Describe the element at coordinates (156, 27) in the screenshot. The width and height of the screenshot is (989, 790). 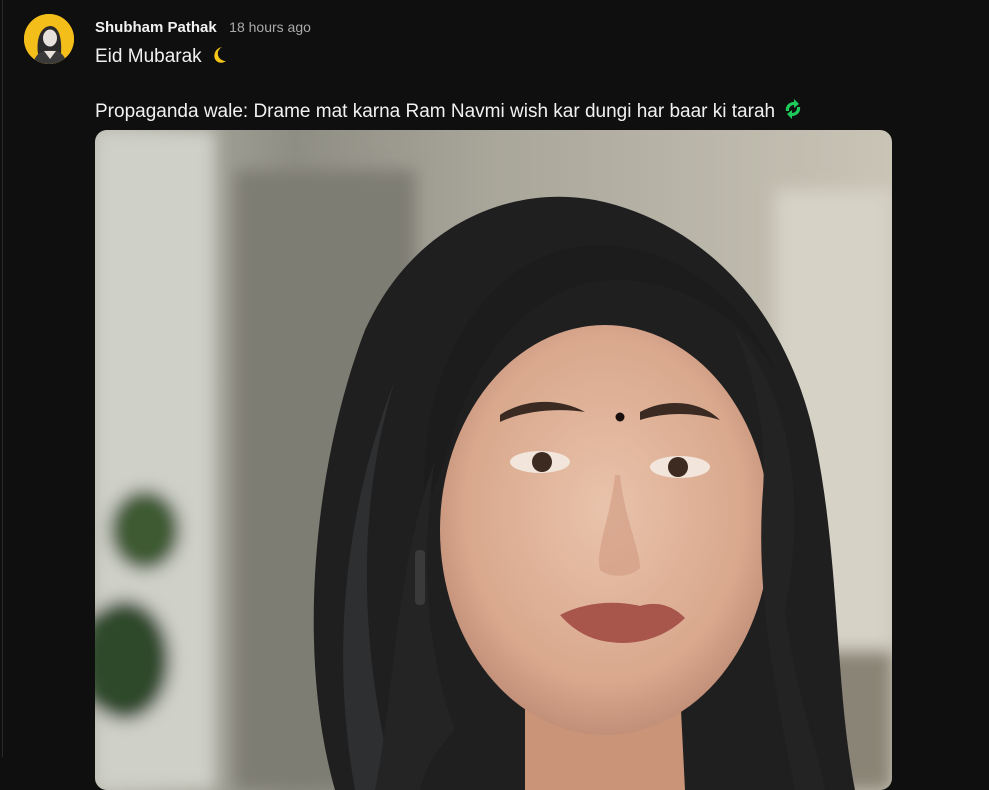
I see `author-name: Shubham Pathak` at that location.